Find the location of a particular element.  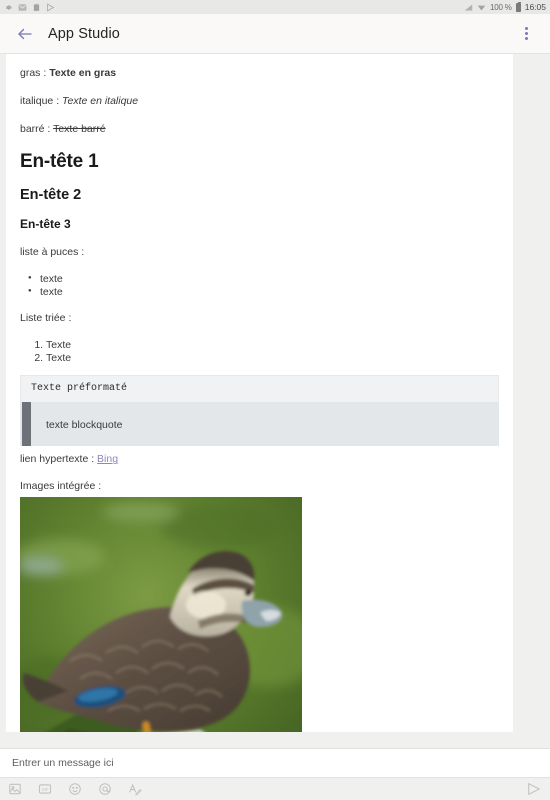

hyperlink-label: lien hypertexte : is located at coordinates (59, 459).